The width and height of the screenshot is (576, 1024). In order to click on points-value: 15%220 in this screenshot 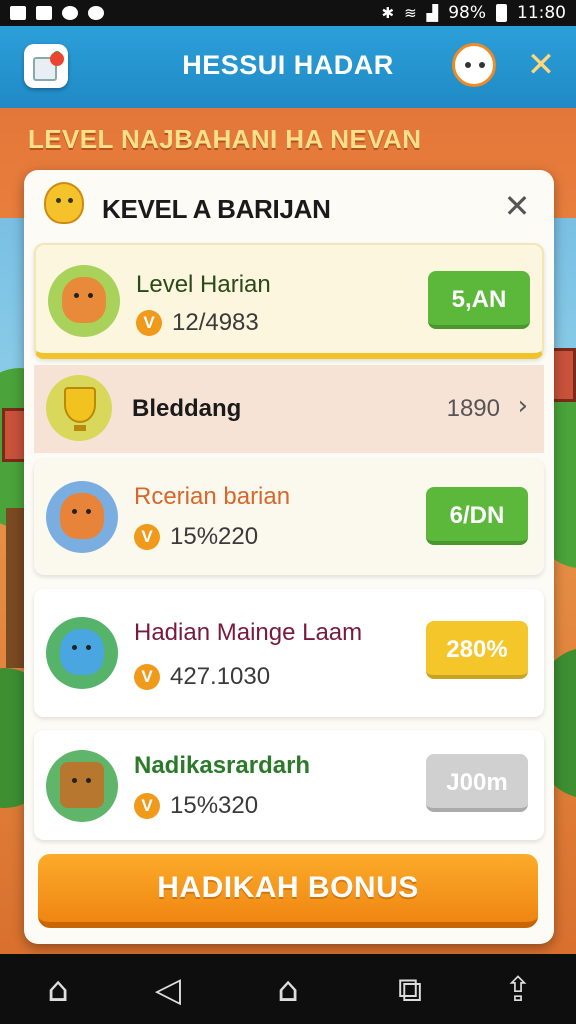, I will do `click(214, 536)`.